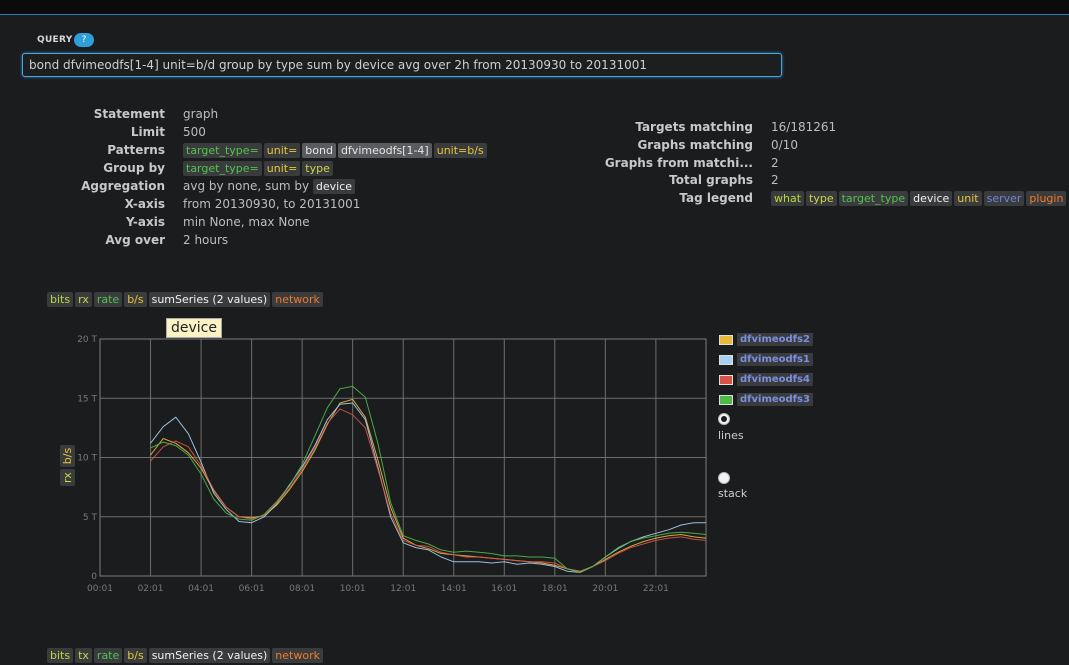 Image resolution: width=1069 pixels, height=665 pixels. What do you see at coordinates (716, 198) in the screenshot?
I see `tag-legend-key: Tag legend` at bounding box center [716, 198].